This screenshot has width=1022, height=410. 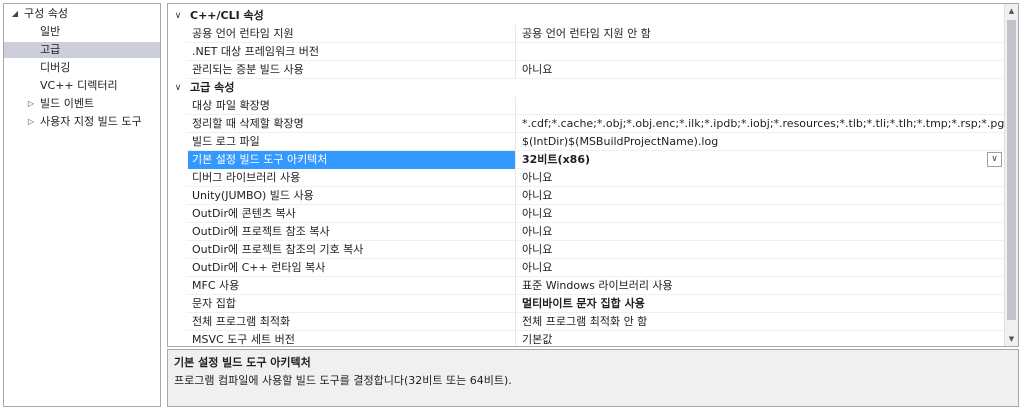 I want to click on property-value: 표준 Windows 라이브러리 사용, so click(x=763, y=286).